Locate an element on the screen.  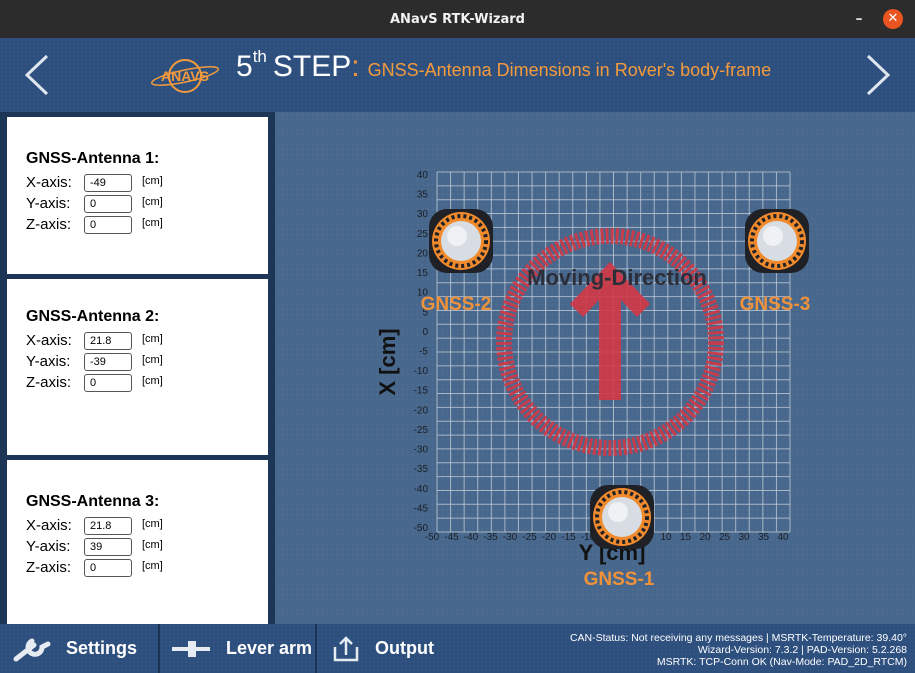
x-axis-tick-label: -25 is located at coordinates (421, 430).